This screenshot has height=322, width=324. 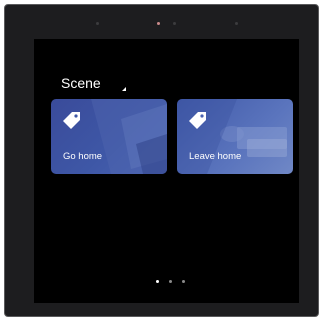 What do you see at coordinates (109, 136) in the screenshot?
I see `scene-card-go-home: Go home` at bounding box center [109, 136].